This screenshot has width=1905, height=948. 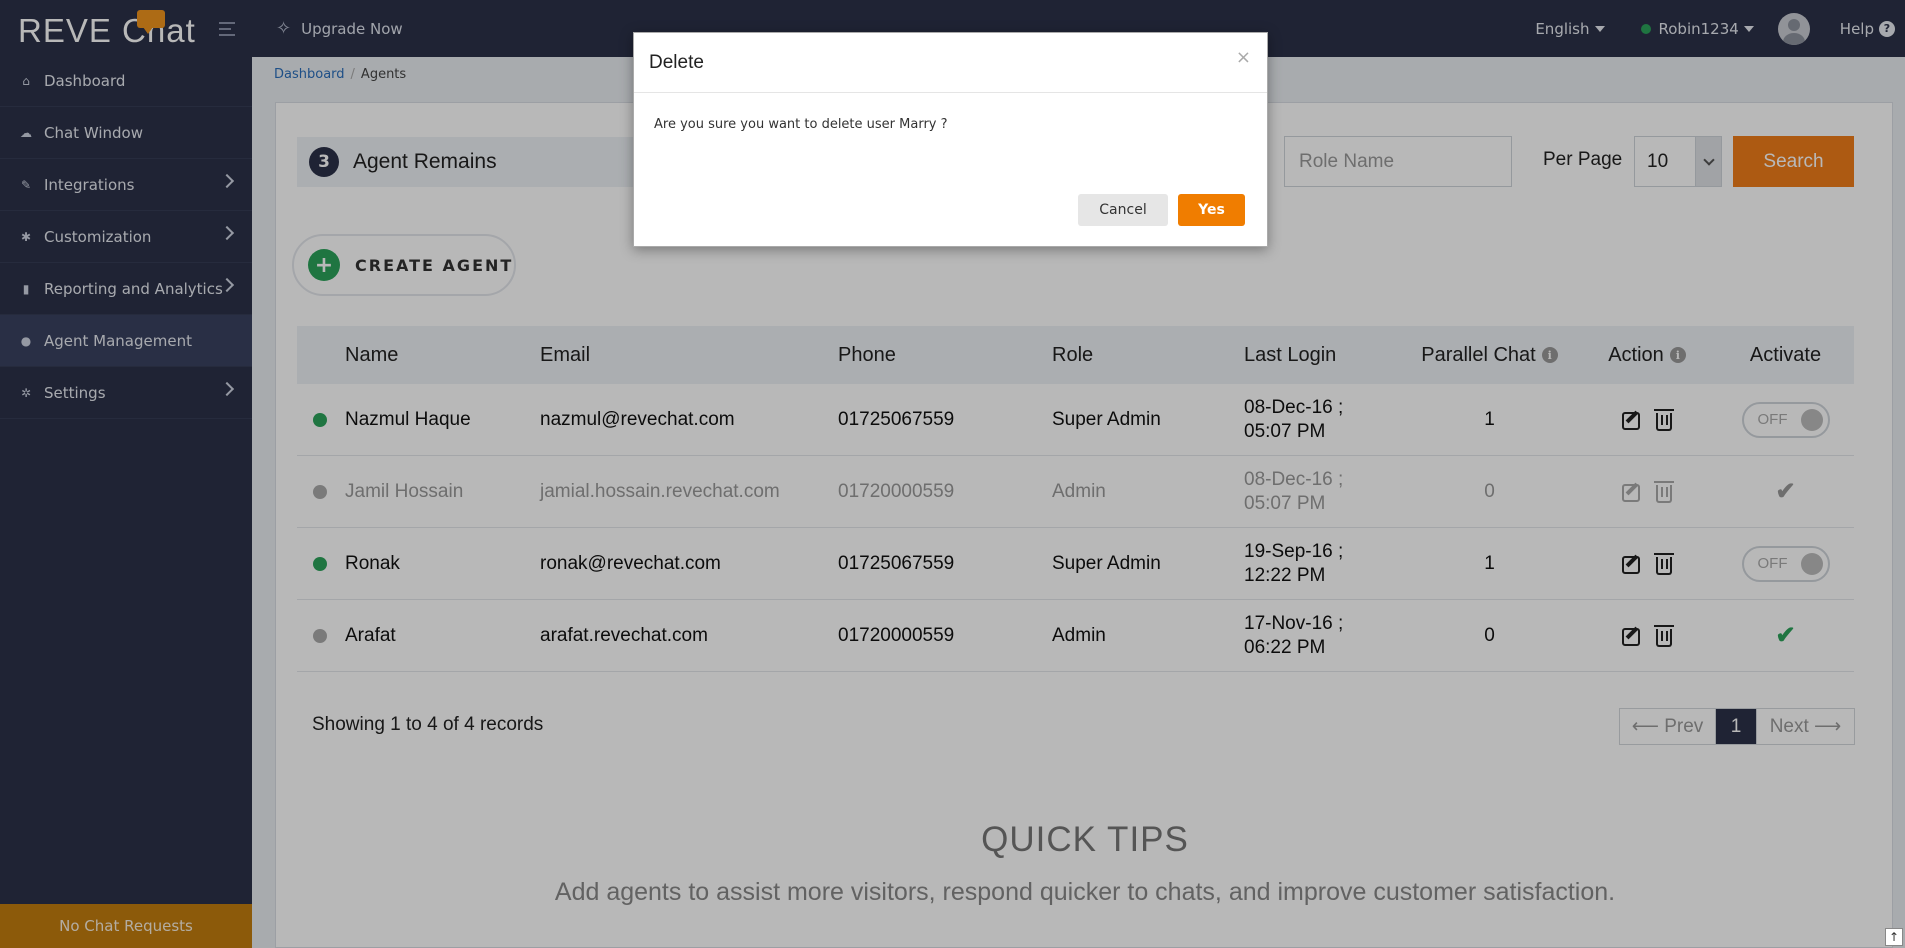 I want to click on dialog-title: Delete, so click(x=676, y=62).